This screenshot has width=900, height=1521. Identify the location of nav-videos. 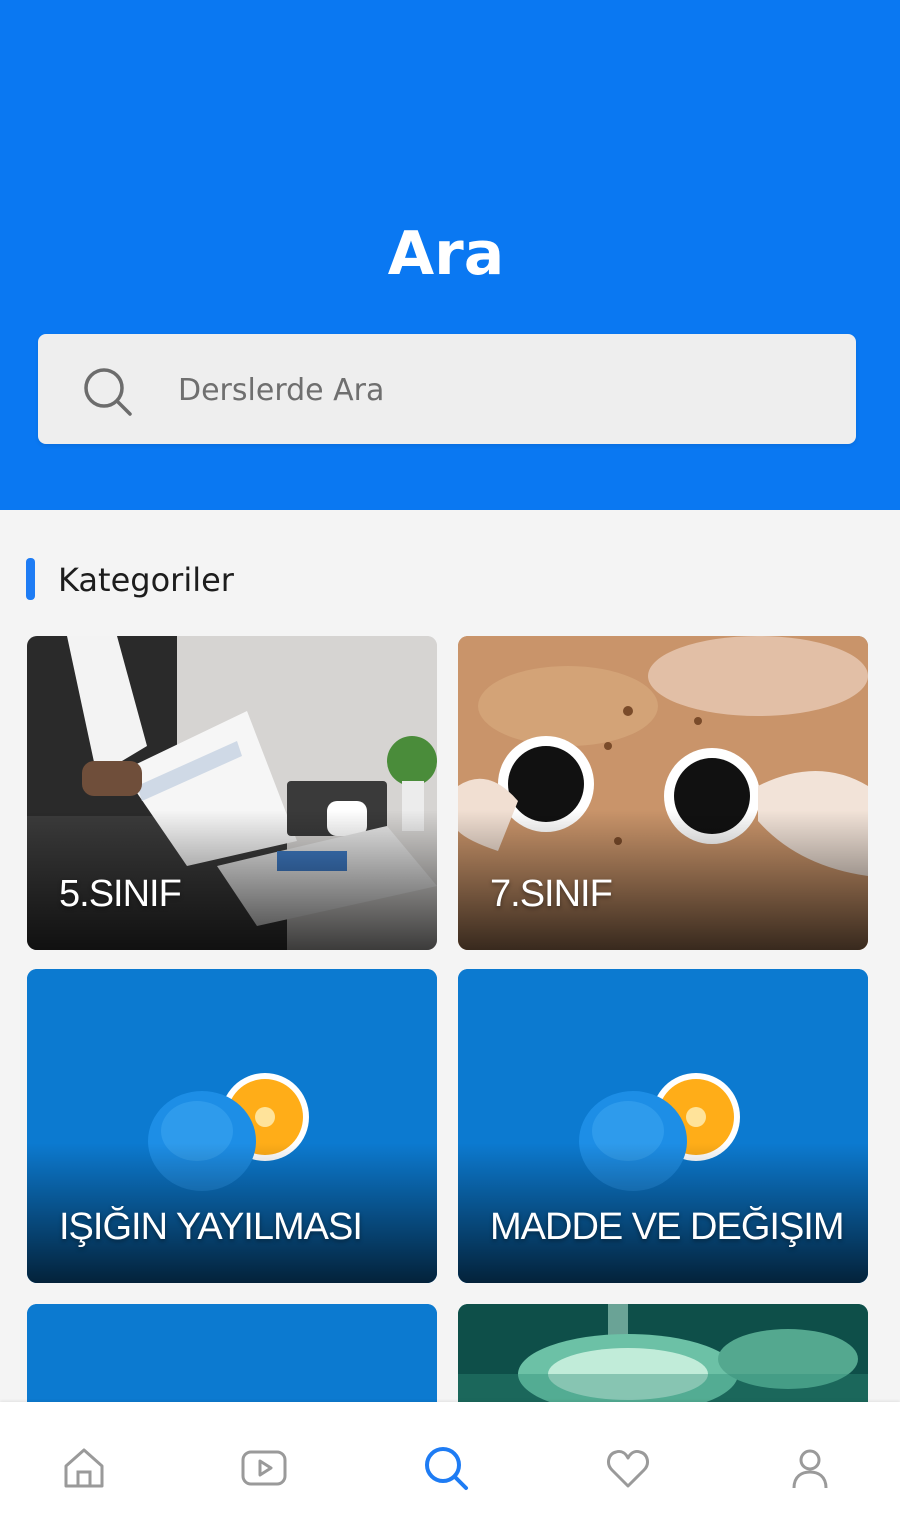
(268, 1468).